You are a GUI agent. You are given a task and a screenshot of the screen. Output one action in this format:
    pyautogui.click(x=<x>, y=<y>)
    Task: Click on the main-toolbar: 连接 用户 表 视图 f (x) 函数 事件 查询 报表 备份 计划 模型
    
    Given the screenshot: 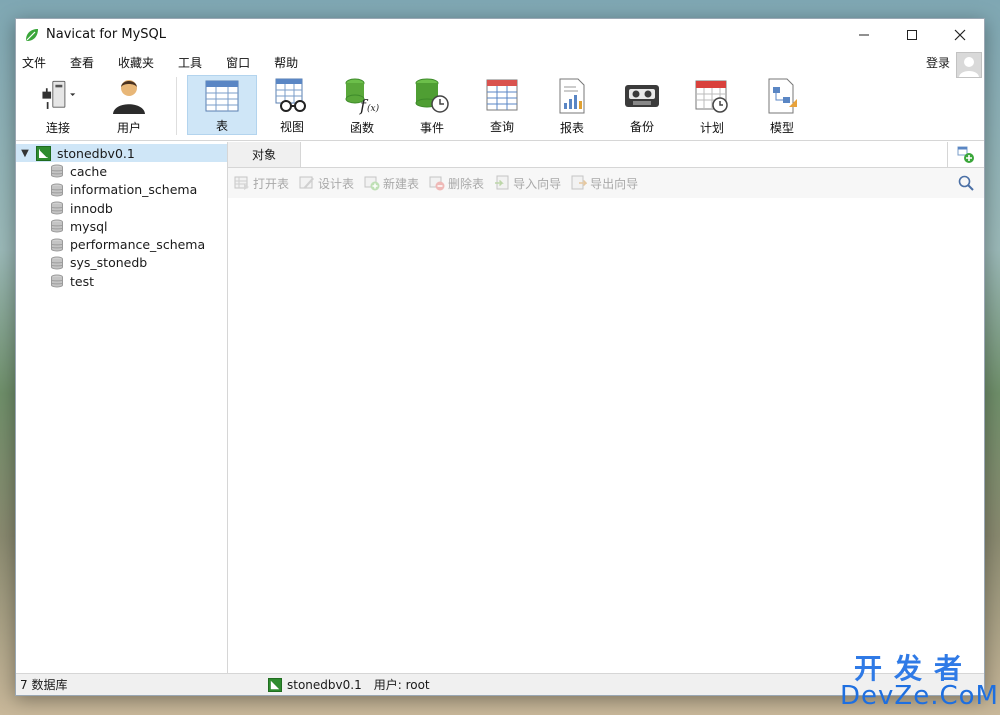 What is the action you would take?
    pyautogui.click(x=500, y=108)
    